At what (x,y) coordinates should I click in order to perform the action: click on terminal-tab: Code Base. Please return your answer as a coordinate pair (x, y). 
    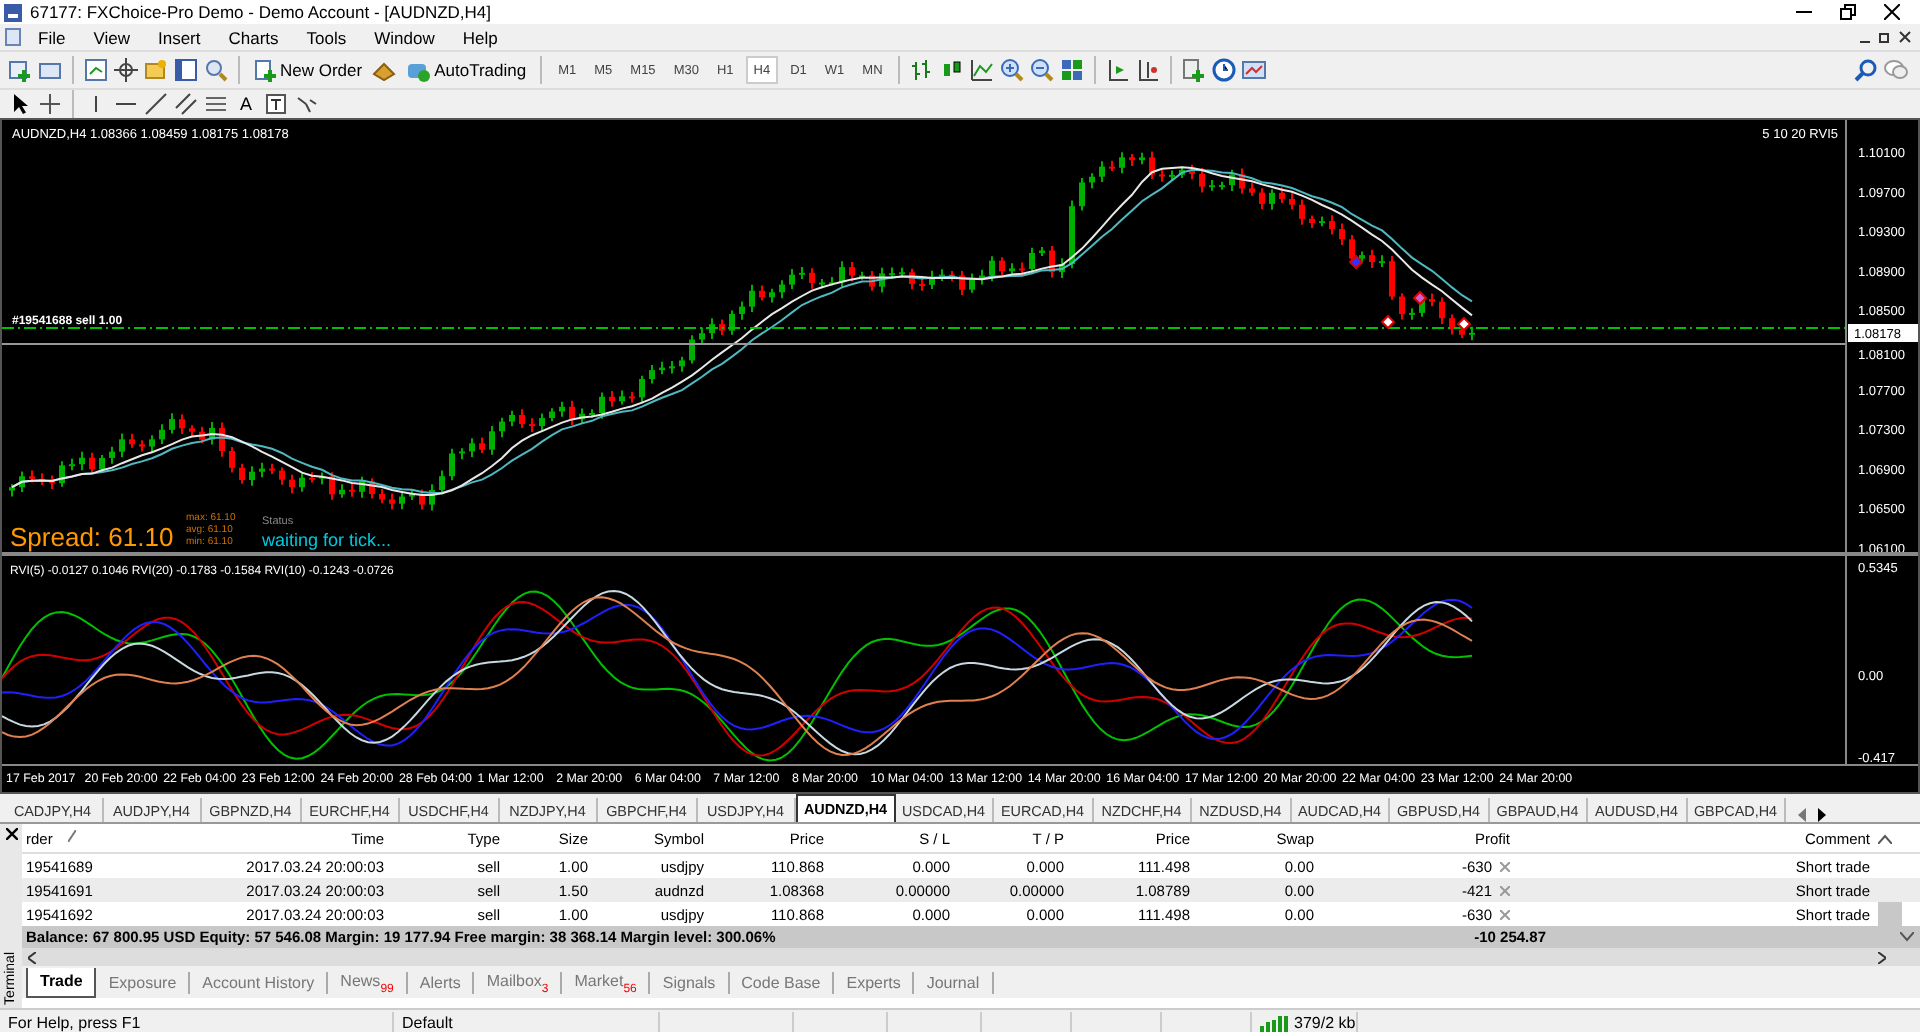
    Looking at the image, I should click on (782, 982).